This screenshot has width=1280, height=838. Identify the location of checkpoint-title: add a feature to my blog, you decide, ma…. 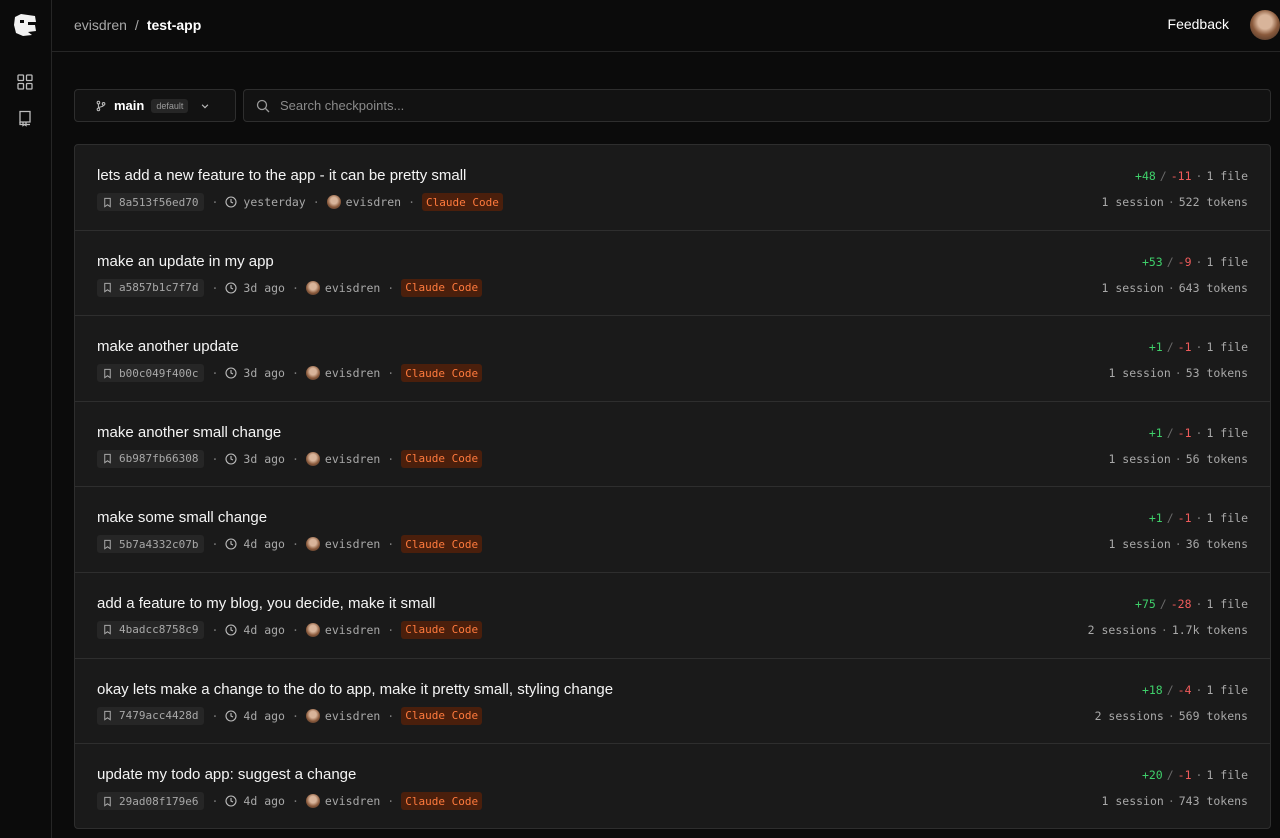
(266, 603).